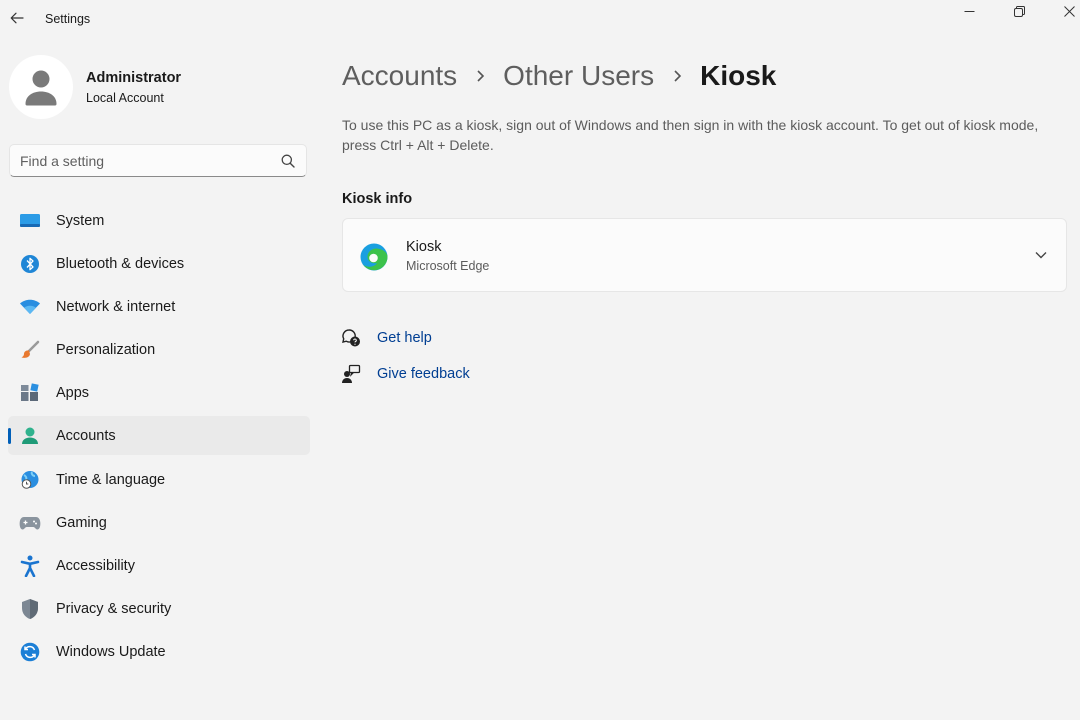 The image size is (1080, 720). I want to click on kiosk-info-card: Kiosk Microsoft Edge, so click(704, 255).